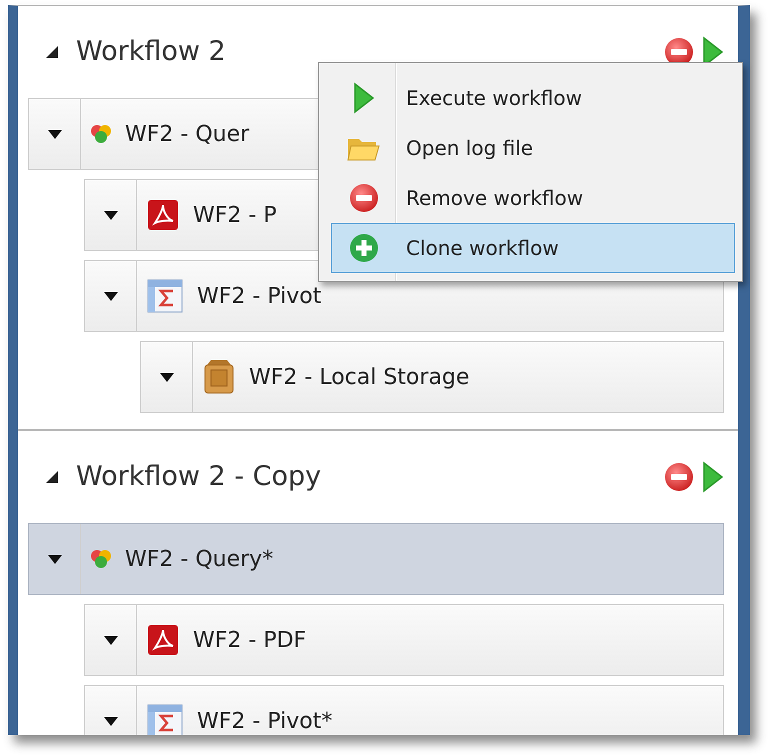 This screenshot has width=770, height=755. Describe the element at coordinates (404, 640) in the screenshot. I see `node-row: WF2 - PDF` at that location.